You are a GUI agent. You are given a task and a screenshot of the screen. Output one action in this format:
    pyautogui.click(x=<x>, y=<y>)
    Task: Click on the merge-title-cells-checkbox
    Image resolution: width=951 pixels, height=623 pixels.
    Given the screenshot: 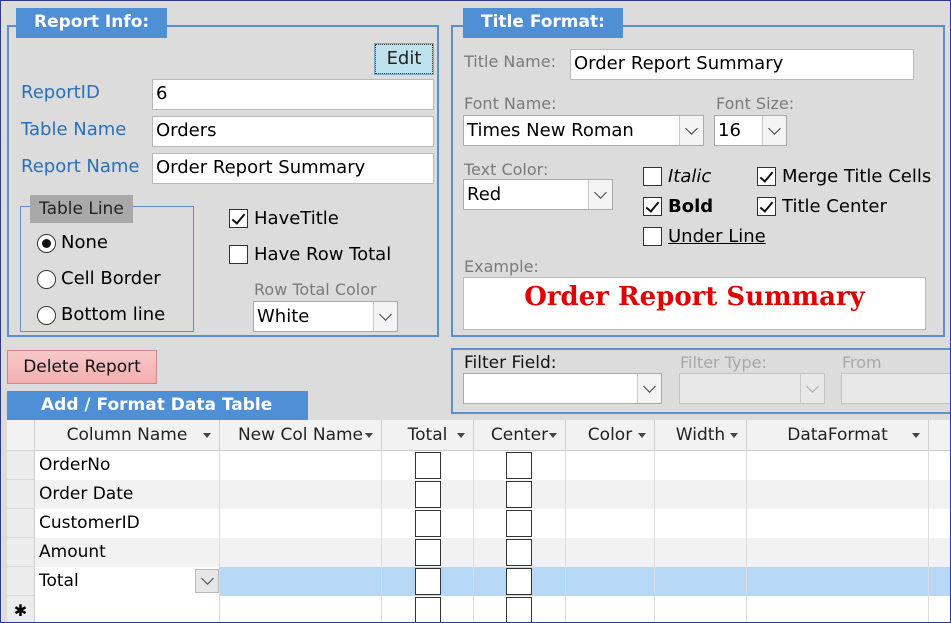 What is the action you would take?
    pyautogui.click(x=766, y=176)
    